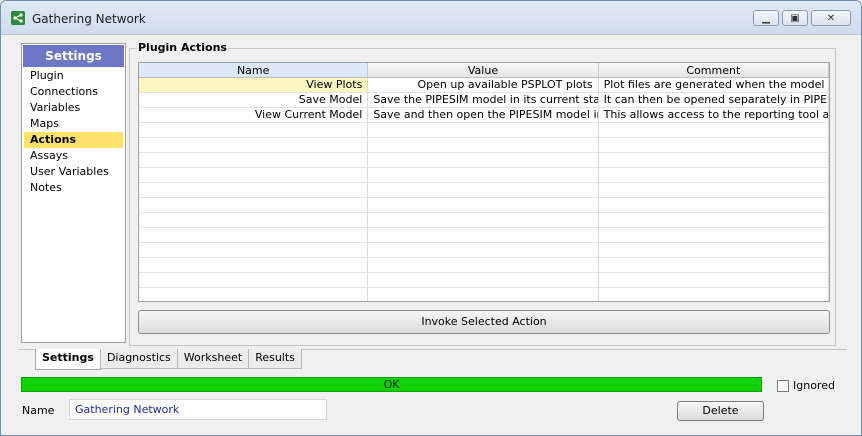 Image resolution: width=862 pixels, height=436 pixels. I want to click on sidebar-item-plugin: Plugin, so click(73, 76).